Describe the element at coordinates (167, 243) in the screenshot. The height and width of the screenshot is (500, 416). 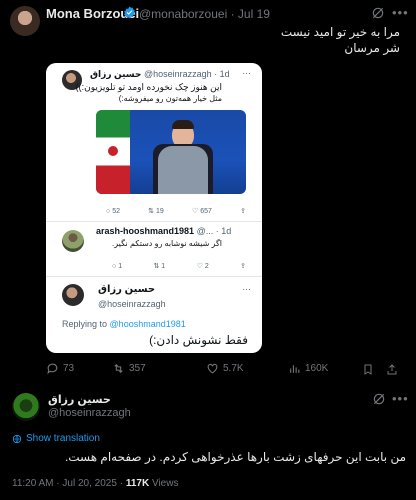
I see `tweet-text: اگر شیشه نوشابه رو دستکم نگیر.` at that location.